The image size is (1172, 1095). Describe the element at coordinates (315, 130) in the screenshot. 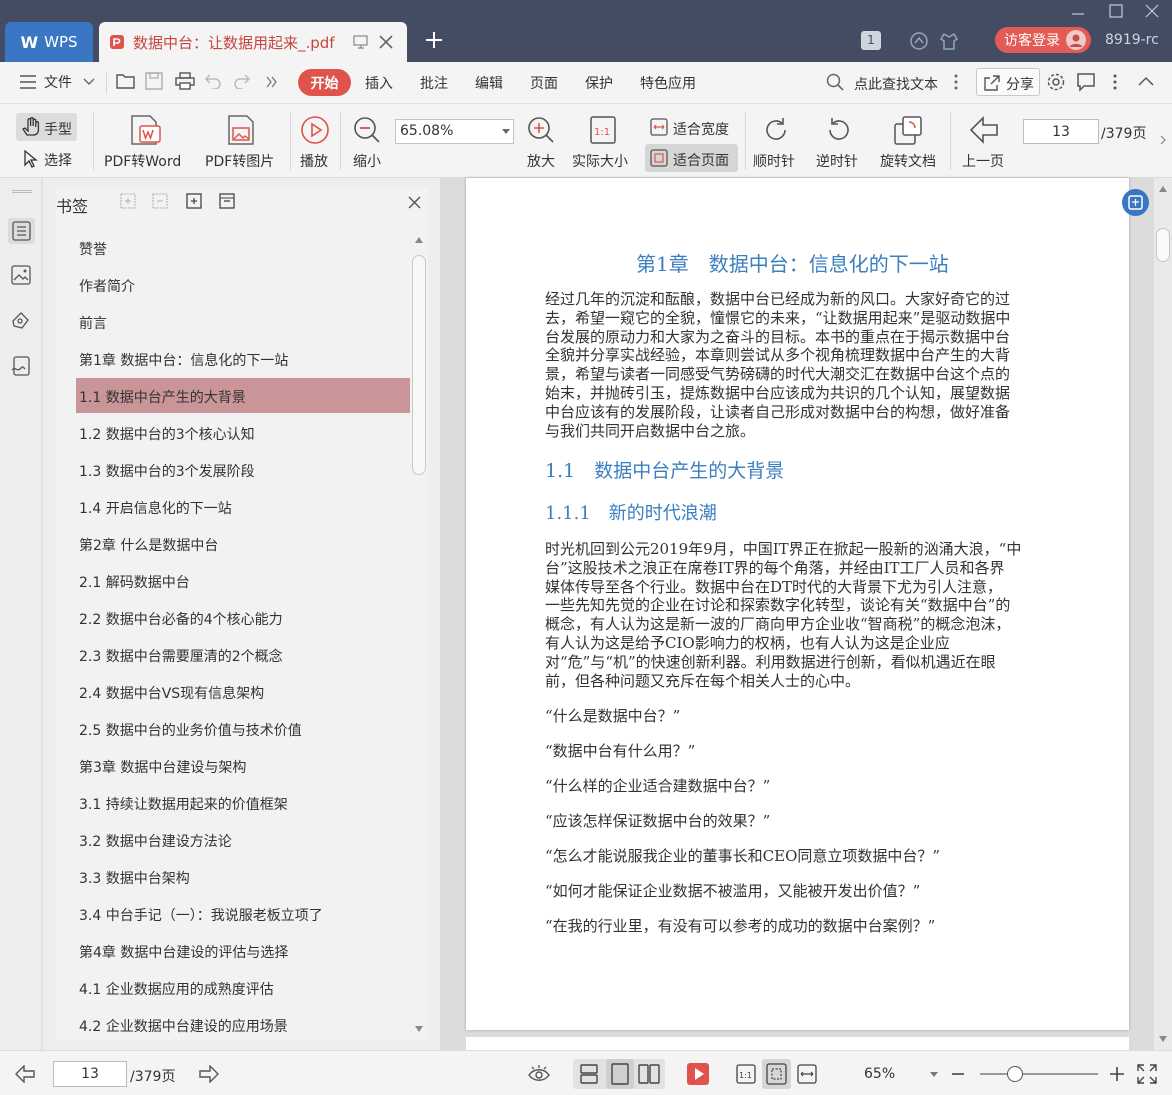

I see `play-icon` at that location.